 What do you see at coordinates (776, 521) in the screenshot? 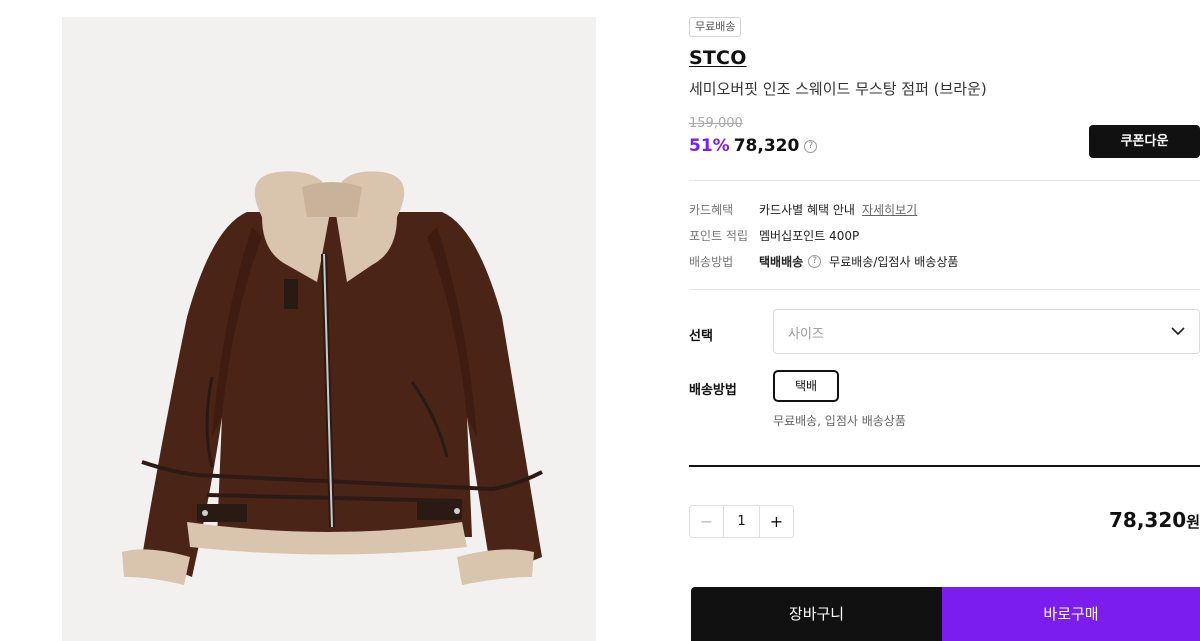
I see `plus-icon: +` at bounding box center [776, 521].